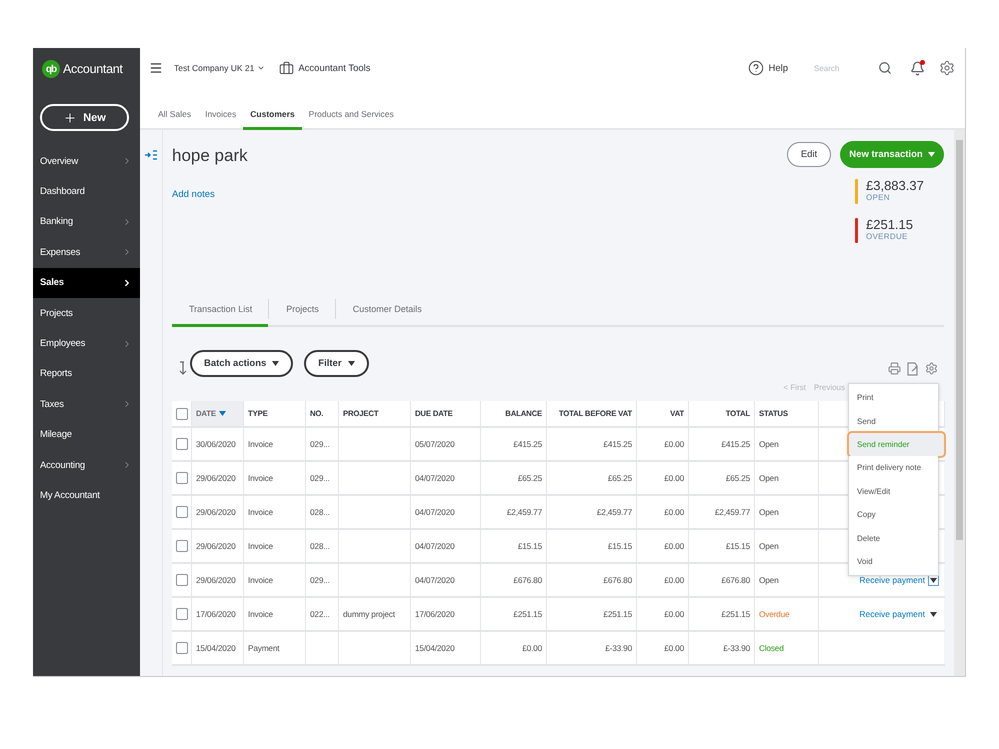 This screenshot has width=999, height=749. What do you see at coordinates (592, 479) in the screenshot?
I see `table-cell: £65.25` at bounding box center [592, 479].